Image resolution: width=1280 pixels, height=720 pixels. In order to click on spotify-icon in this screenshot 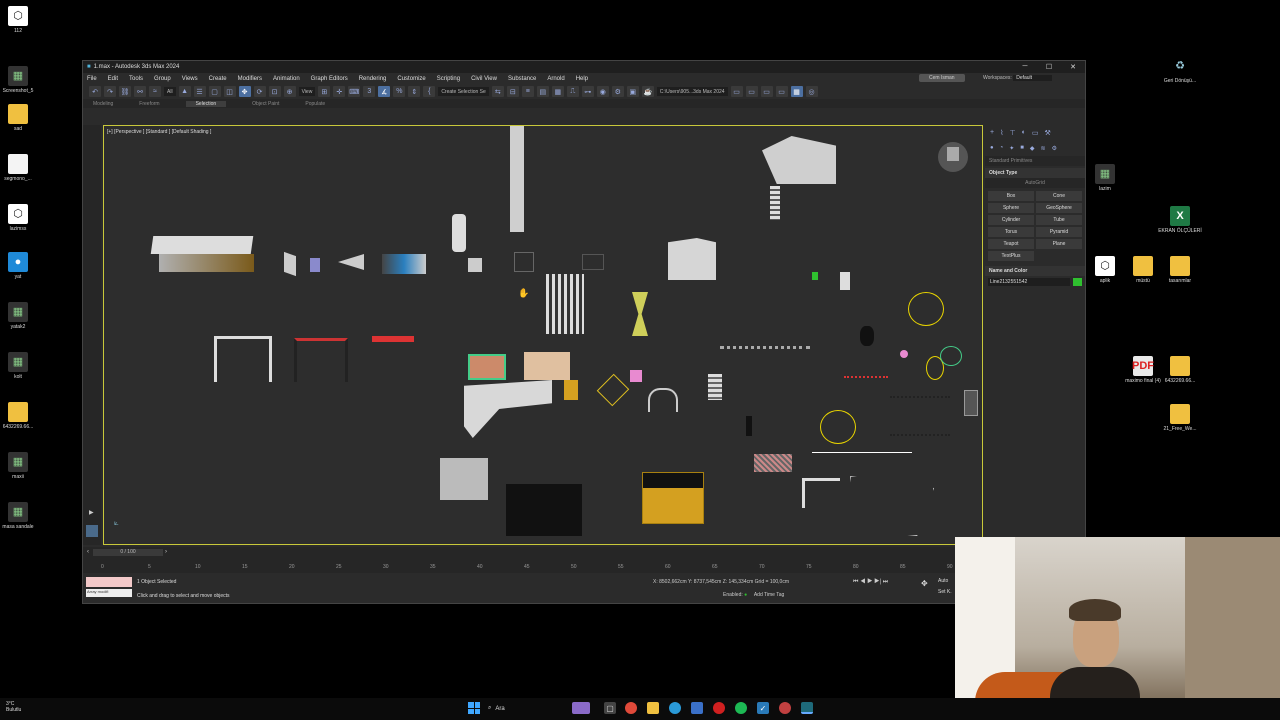, I will do `click(741, 708)`.